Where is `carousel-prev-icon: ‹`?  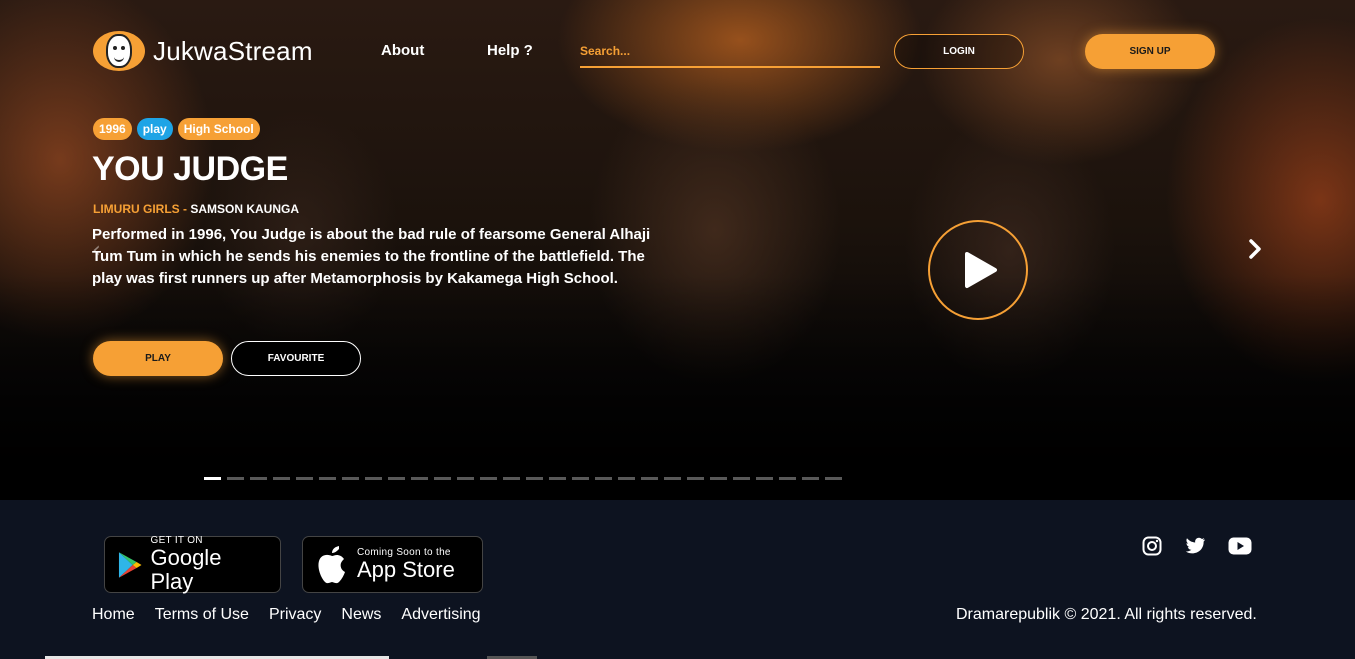 carousel-prev-icon: ‹ is located at coordinates (96, 250).